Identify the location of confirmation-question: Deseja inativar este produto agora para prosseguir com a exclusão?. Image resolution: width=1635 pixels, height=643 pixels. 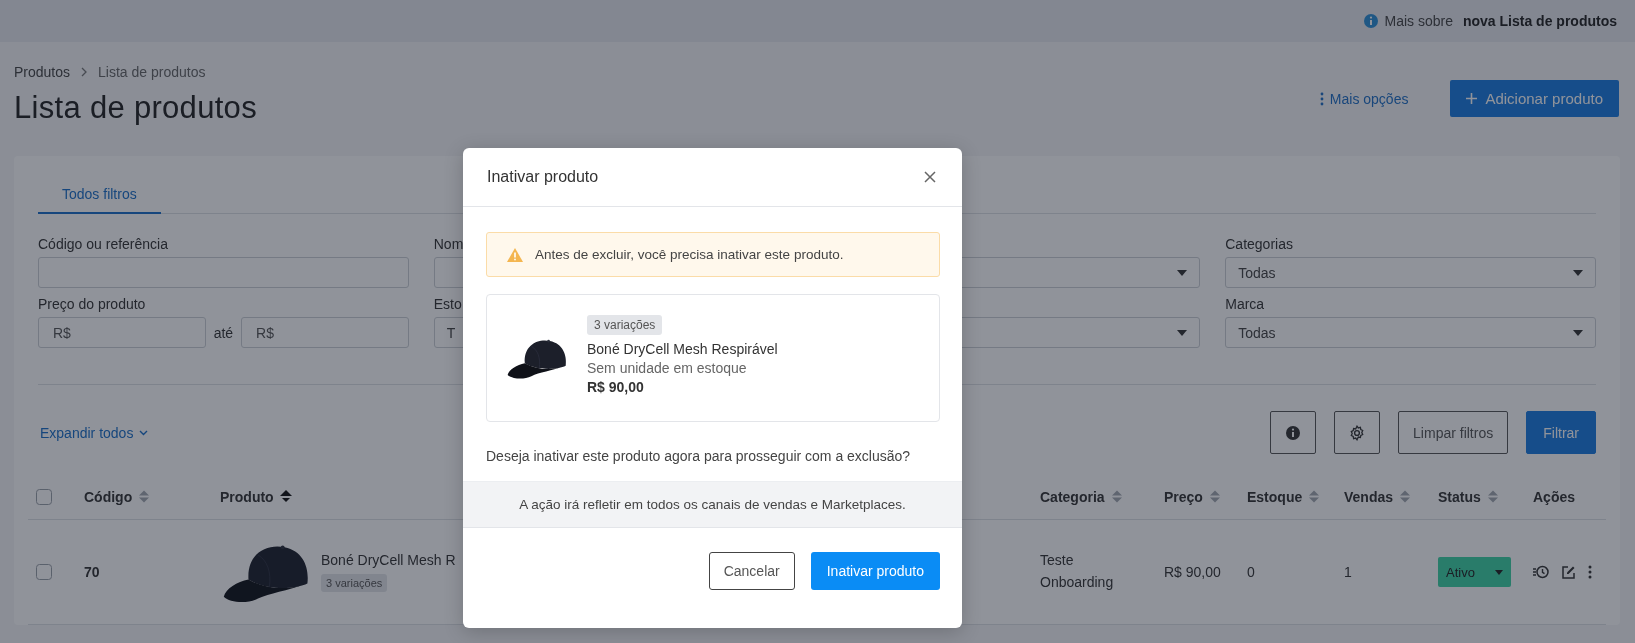
(699, 456).